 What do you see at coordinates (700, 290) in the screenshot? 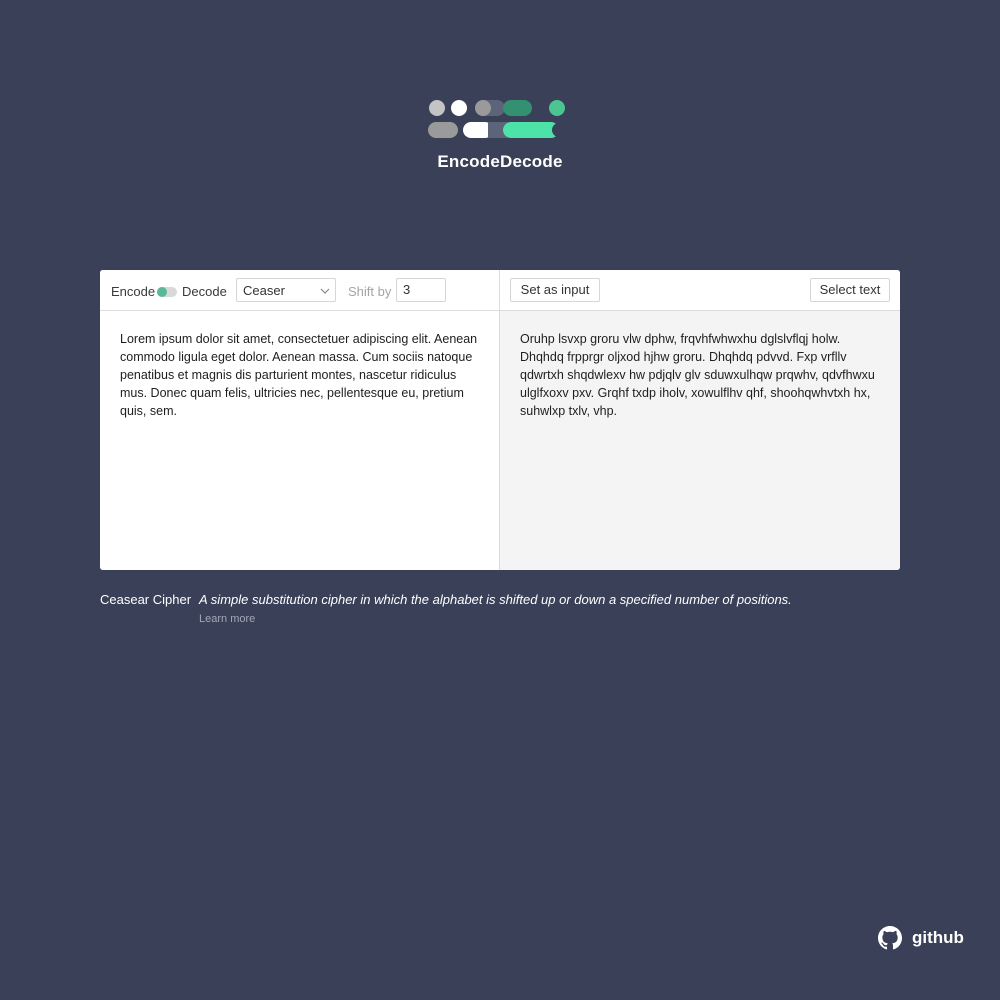
I see `output-toolbar: Set as input Select text` at bounding box center [700, 290].